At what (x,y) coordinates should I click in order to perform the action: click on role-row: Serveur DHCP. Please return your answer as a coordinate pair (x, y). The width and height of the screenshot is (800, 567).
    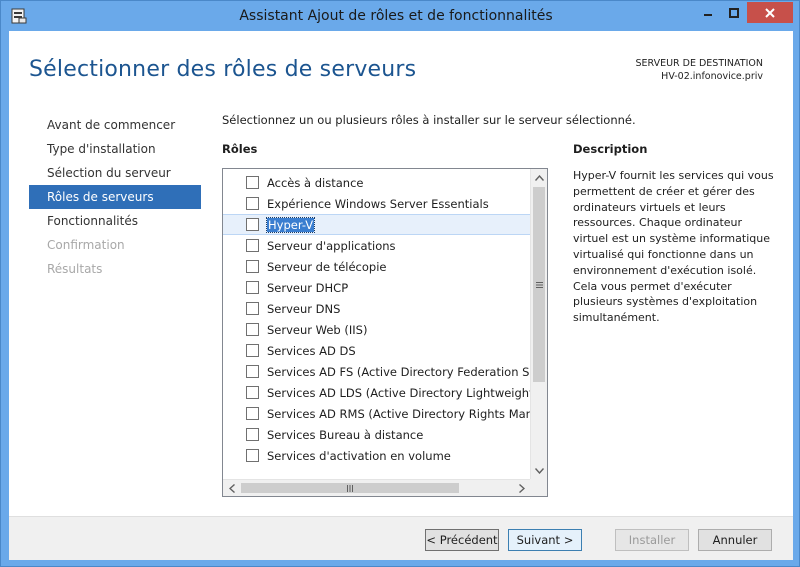
    Looking at the image, I should click on (376, 287).